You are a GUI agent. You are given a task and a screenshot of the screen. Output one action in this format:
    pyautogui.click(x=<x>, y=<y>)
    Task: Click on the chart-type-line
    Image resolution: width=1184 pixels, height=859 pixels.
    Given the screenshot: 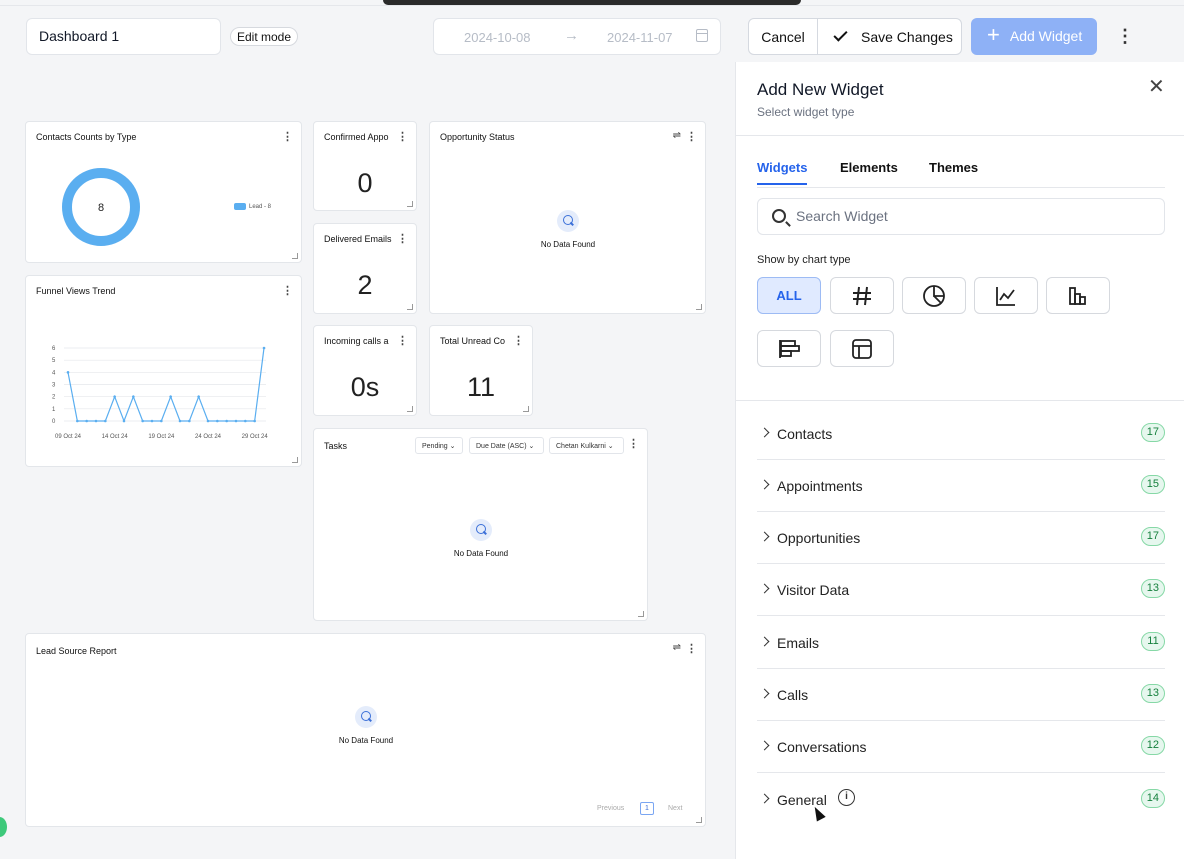 What is the action you would take?
    pyautogui.click(x=1006, y=295)
    